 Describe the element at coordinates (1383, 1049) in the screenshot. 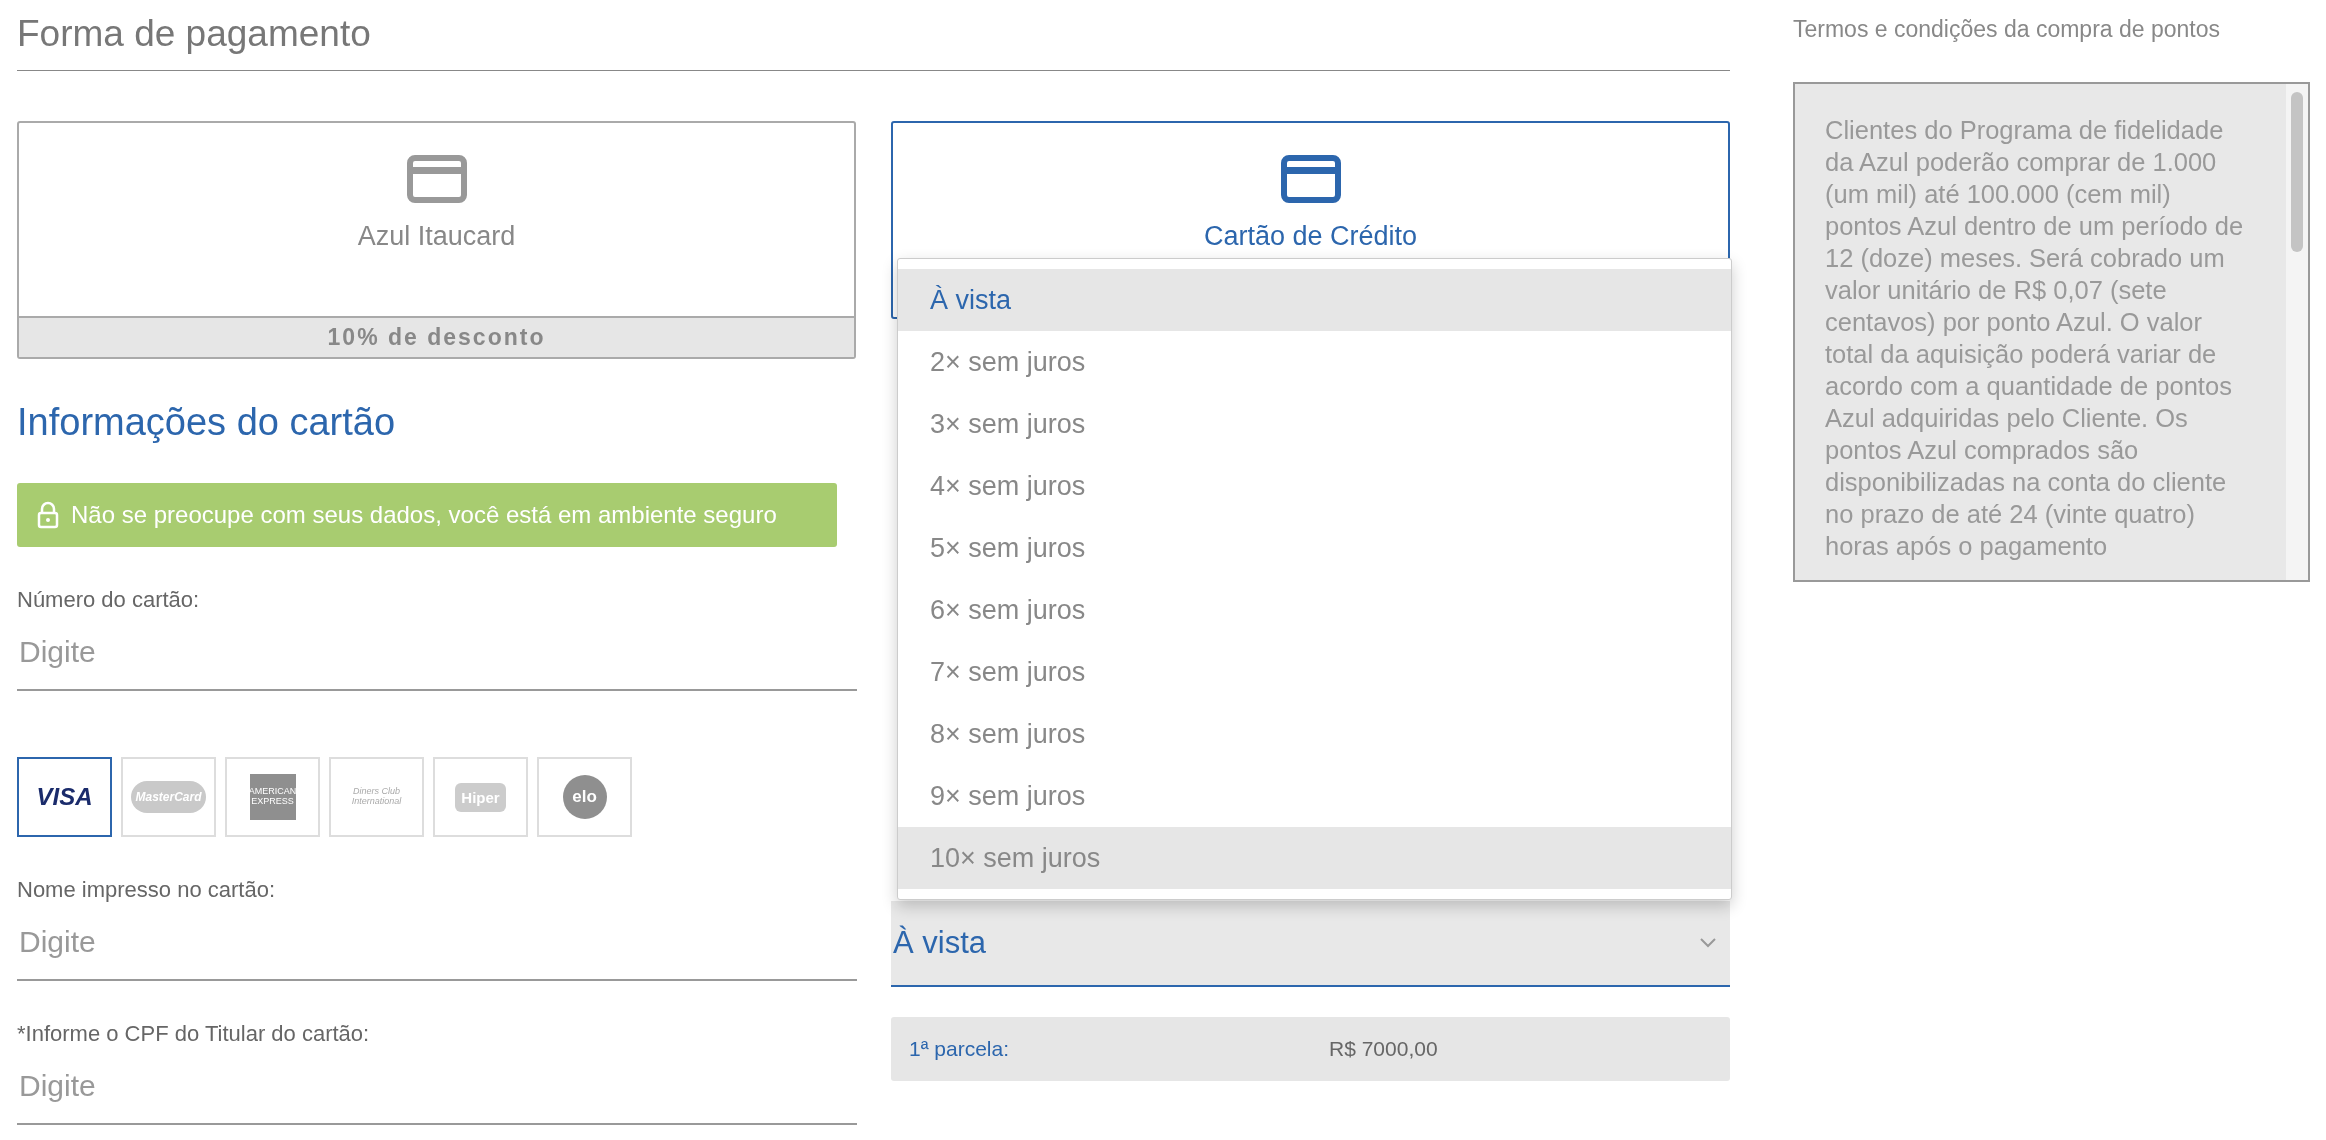

I see `installment-value: R$ 7000,00` at that location.